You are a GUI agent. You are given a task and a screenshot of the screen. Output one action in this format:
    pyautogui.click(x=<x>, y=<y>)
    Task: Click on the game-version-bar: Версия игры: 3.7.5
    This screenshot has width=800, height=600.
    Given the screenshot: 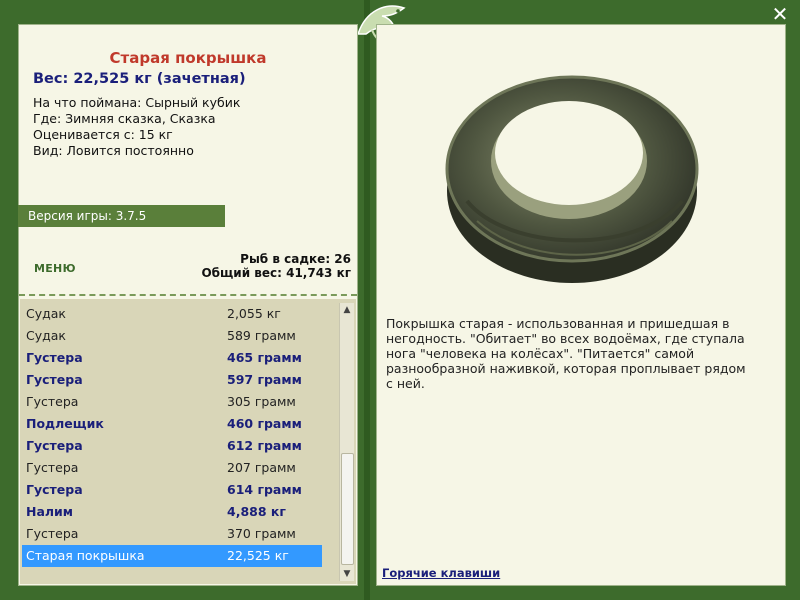 What is the action you would take?
    pyautogui.click(x=121, y=216)
    